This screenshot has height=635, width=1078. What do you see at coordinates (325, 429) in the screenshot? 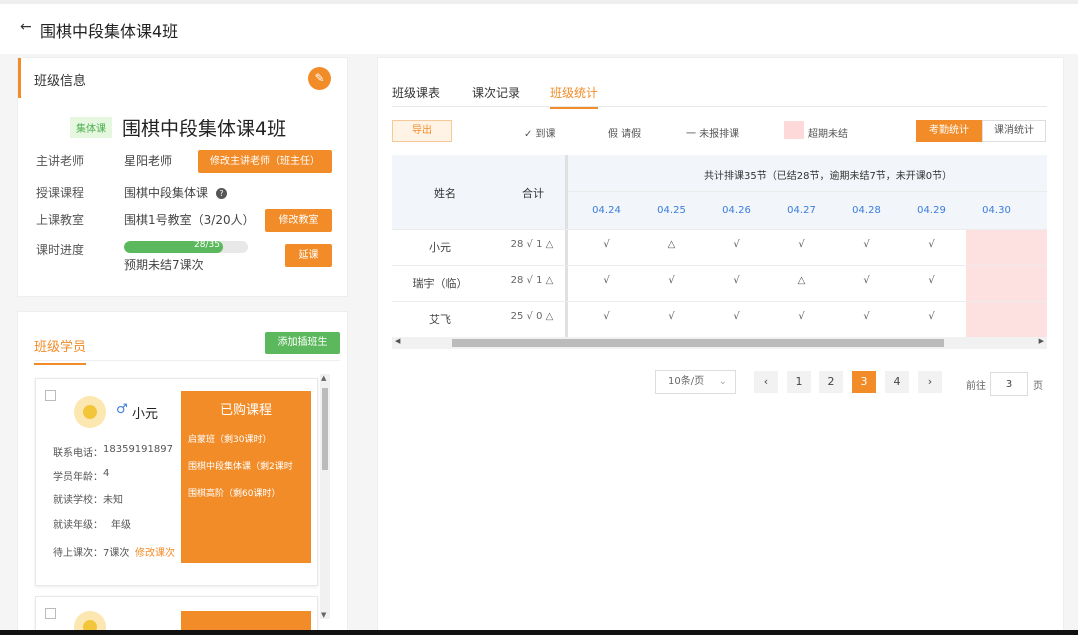
I see `scroll-thumb` at bounding box center [325, 429].